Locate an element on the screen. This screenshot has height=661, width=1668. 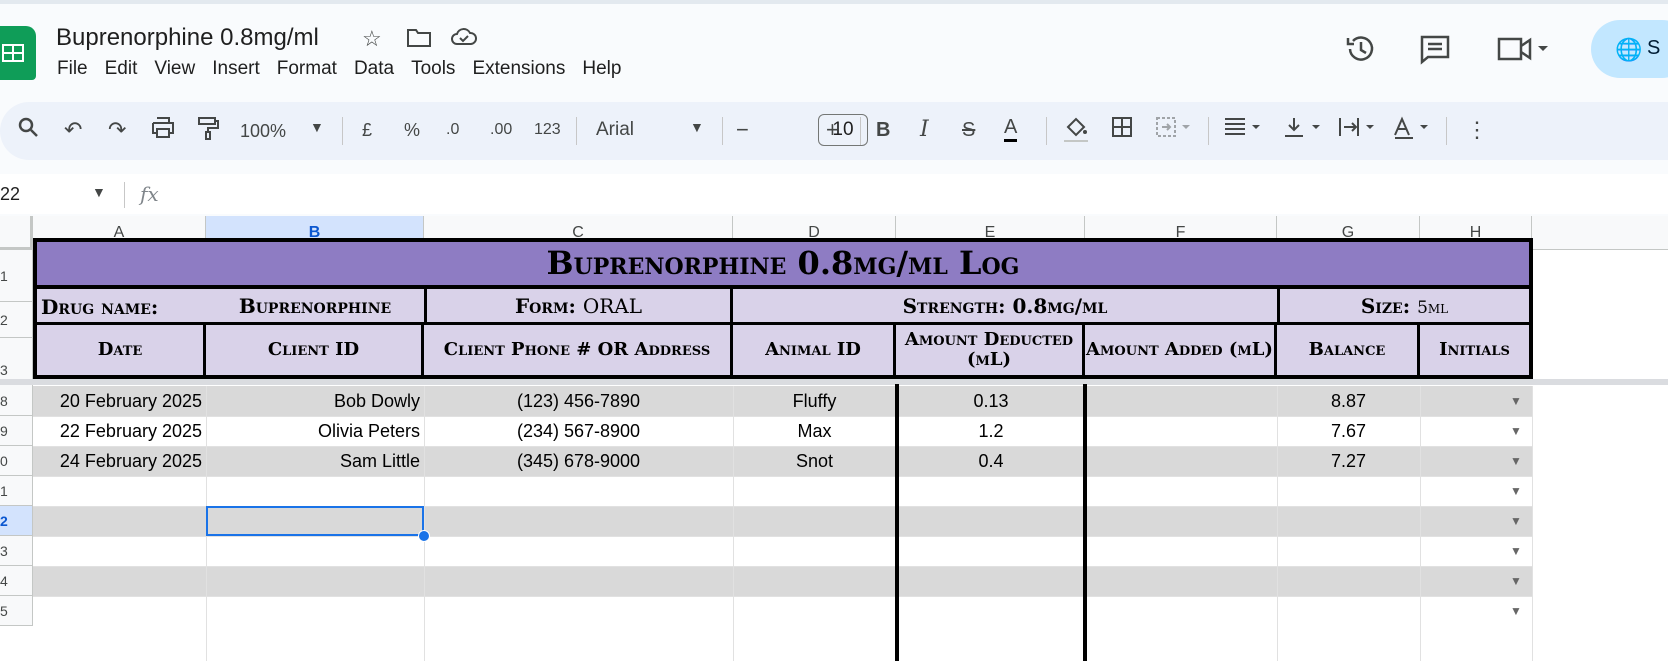
comments-icon is located at coordinates (1435, 52).